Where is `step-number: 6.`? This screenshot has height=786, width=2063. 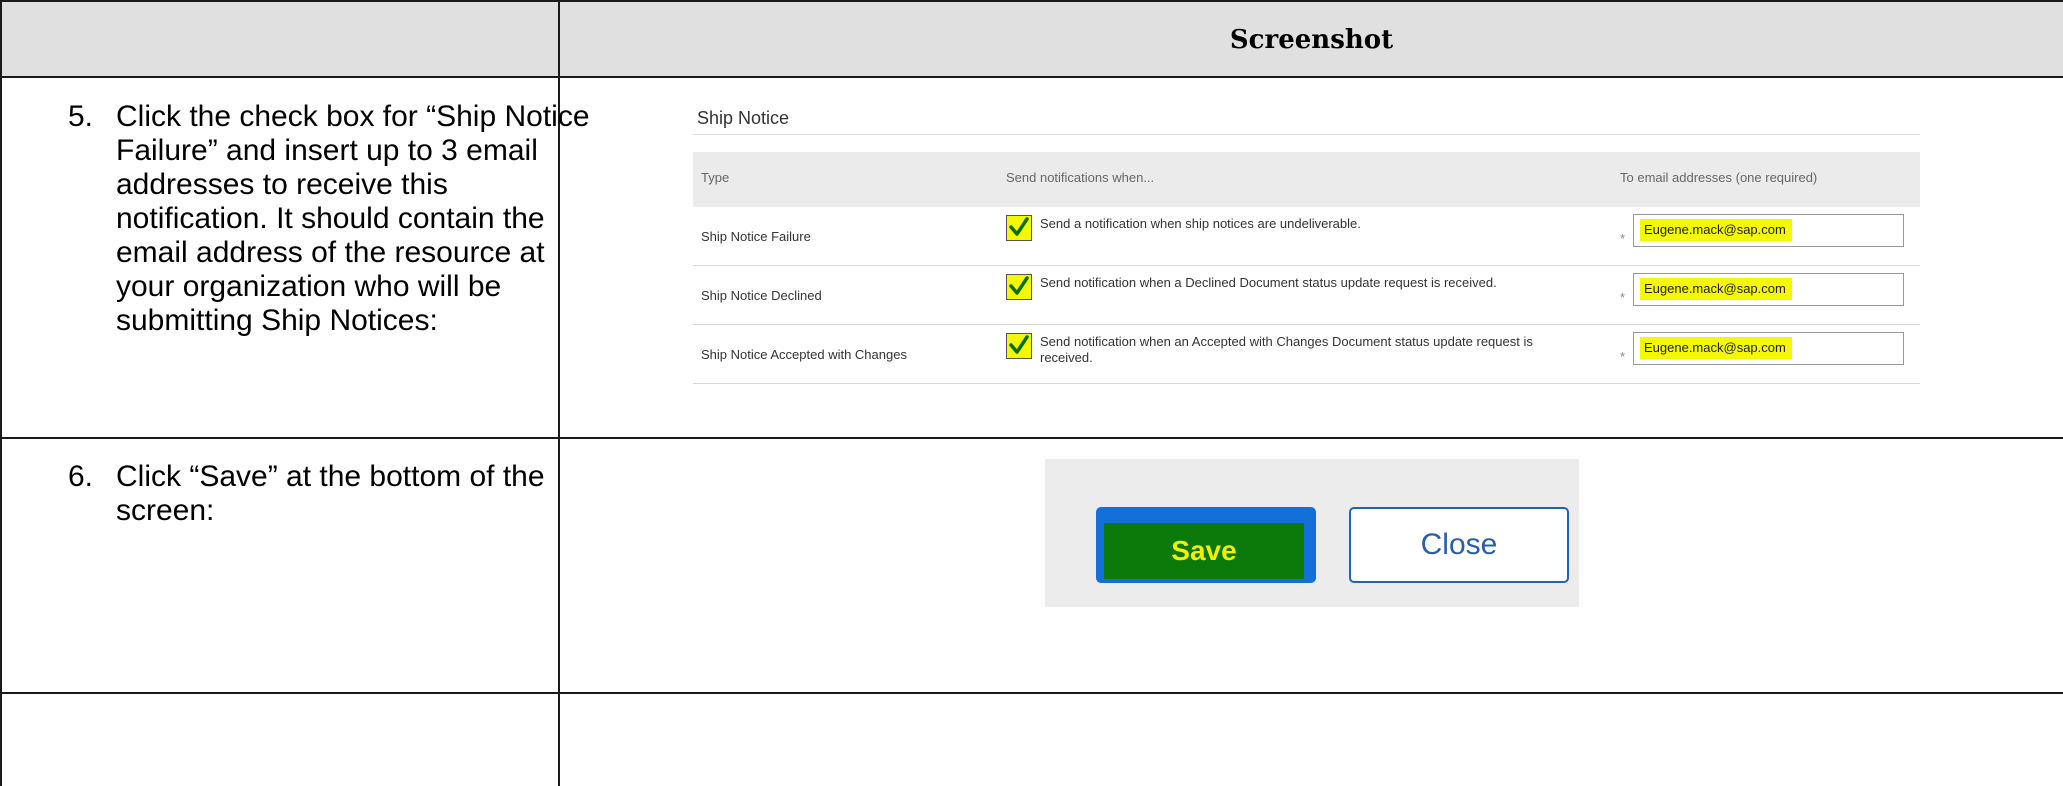 step-number: 6. is located at coordinates (81, 476).